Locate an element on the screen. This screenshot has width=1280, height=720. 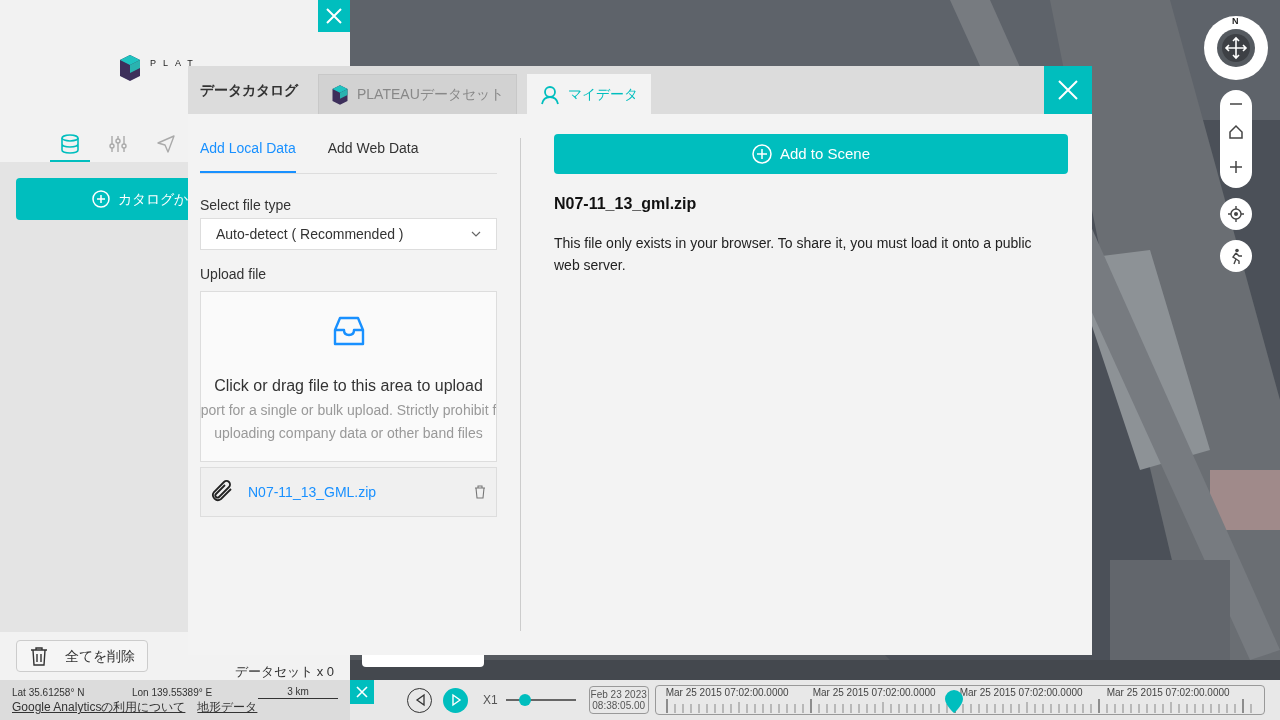
current-time-display: Feb 23 2023 08:38:05.00 is located at coordinates (618, 700).